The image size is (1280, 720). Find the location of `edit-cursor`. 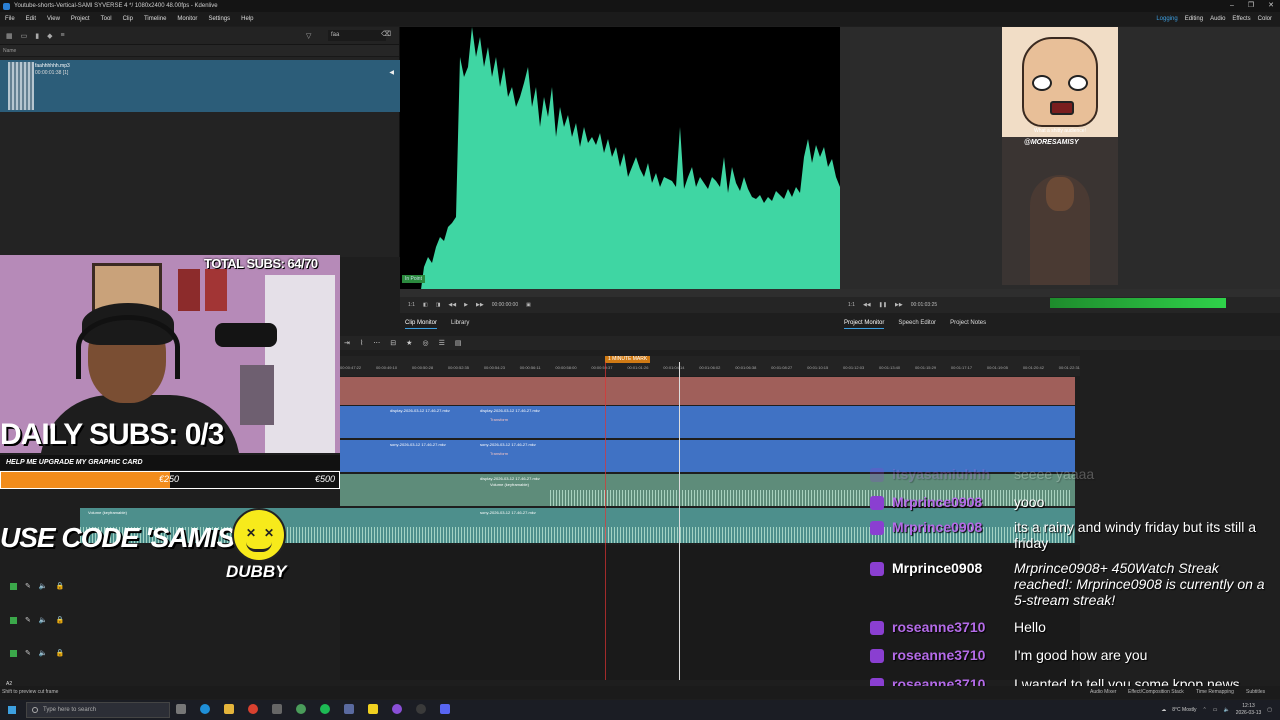

edit-cursor is located at coordinates (605, 521).